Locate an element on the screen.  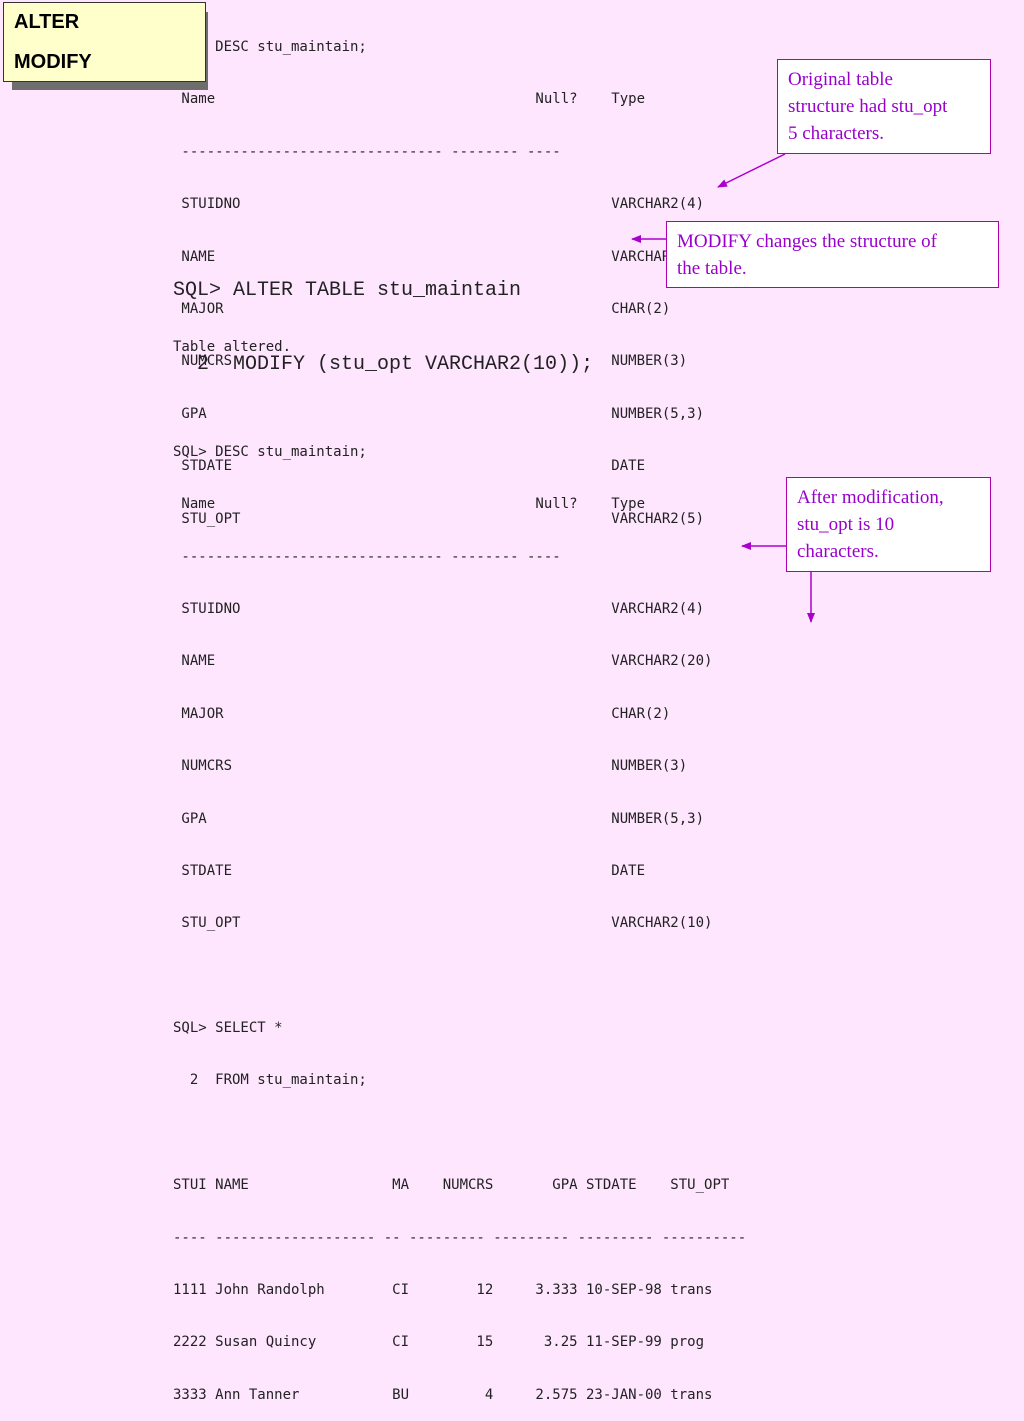
output-line: 2 FROM stu_maintain; is located at coordinates (270, 1080).